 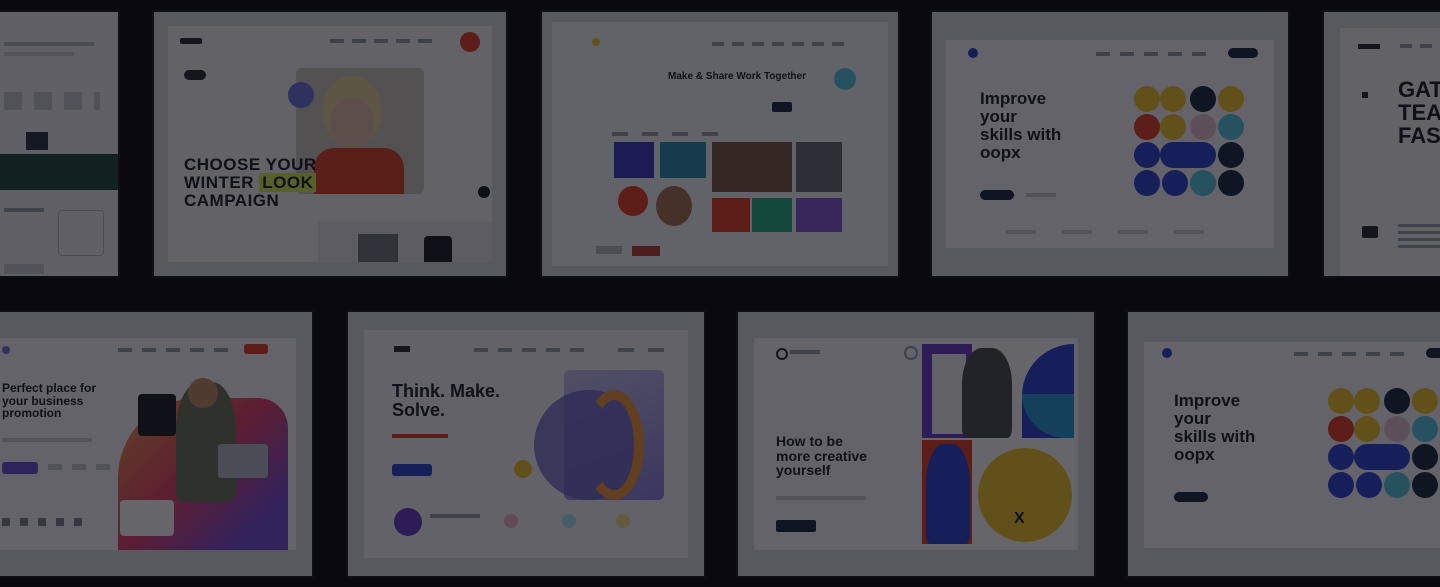 I want to click on tile-winter-look: CHOOSE YOUR WINTER LOOK CAMPAIGN, so click(x=330, y=144).